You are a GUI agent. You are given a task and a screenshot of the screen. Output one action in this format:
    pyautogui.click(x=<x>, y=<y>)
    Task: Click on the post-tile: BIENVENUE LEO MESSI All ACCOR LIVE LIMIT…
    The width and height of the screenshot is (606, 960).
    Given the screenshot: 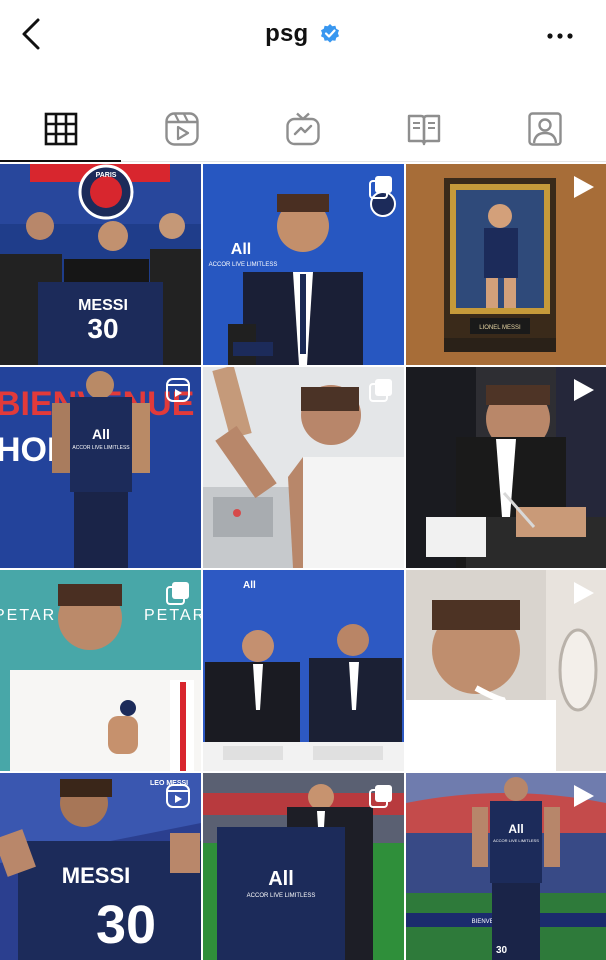 What is the action you would take?
    pyautogui.click(x=506, y=866)
    